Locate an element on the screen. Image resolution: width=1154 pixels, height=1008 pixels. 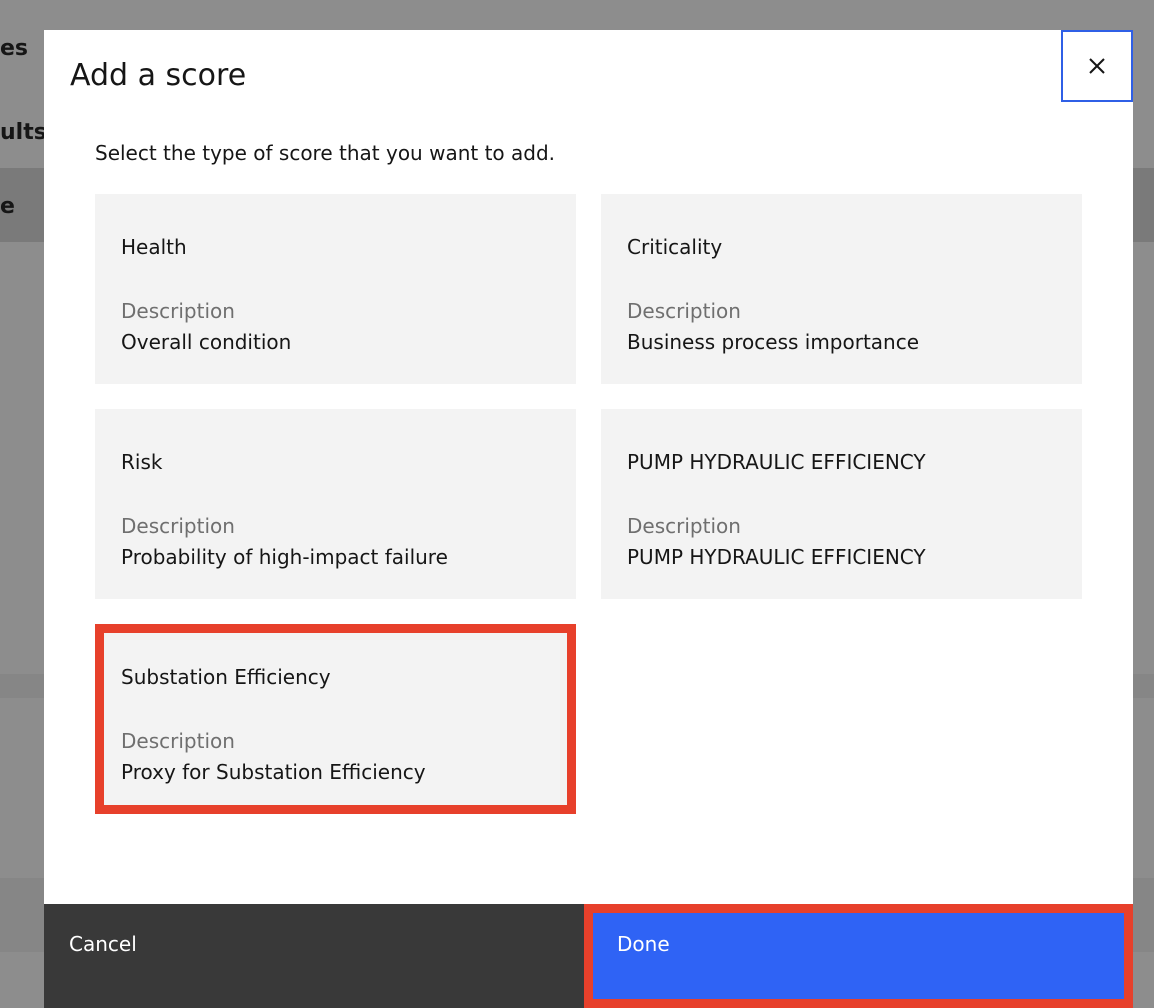
tile-name: PUMP HYDRAULIC EFFICIENCY is located at coordinates (776, 462).